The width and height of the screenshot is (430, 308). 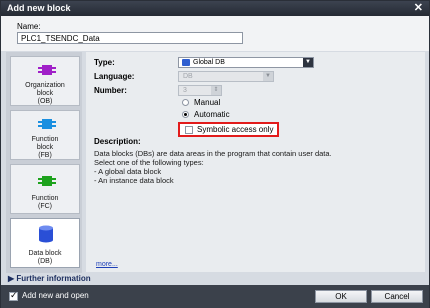 What do you see at coordinates (47, 181) in the screenshot?
I see `function-icon` at bounding box center [47, 181].